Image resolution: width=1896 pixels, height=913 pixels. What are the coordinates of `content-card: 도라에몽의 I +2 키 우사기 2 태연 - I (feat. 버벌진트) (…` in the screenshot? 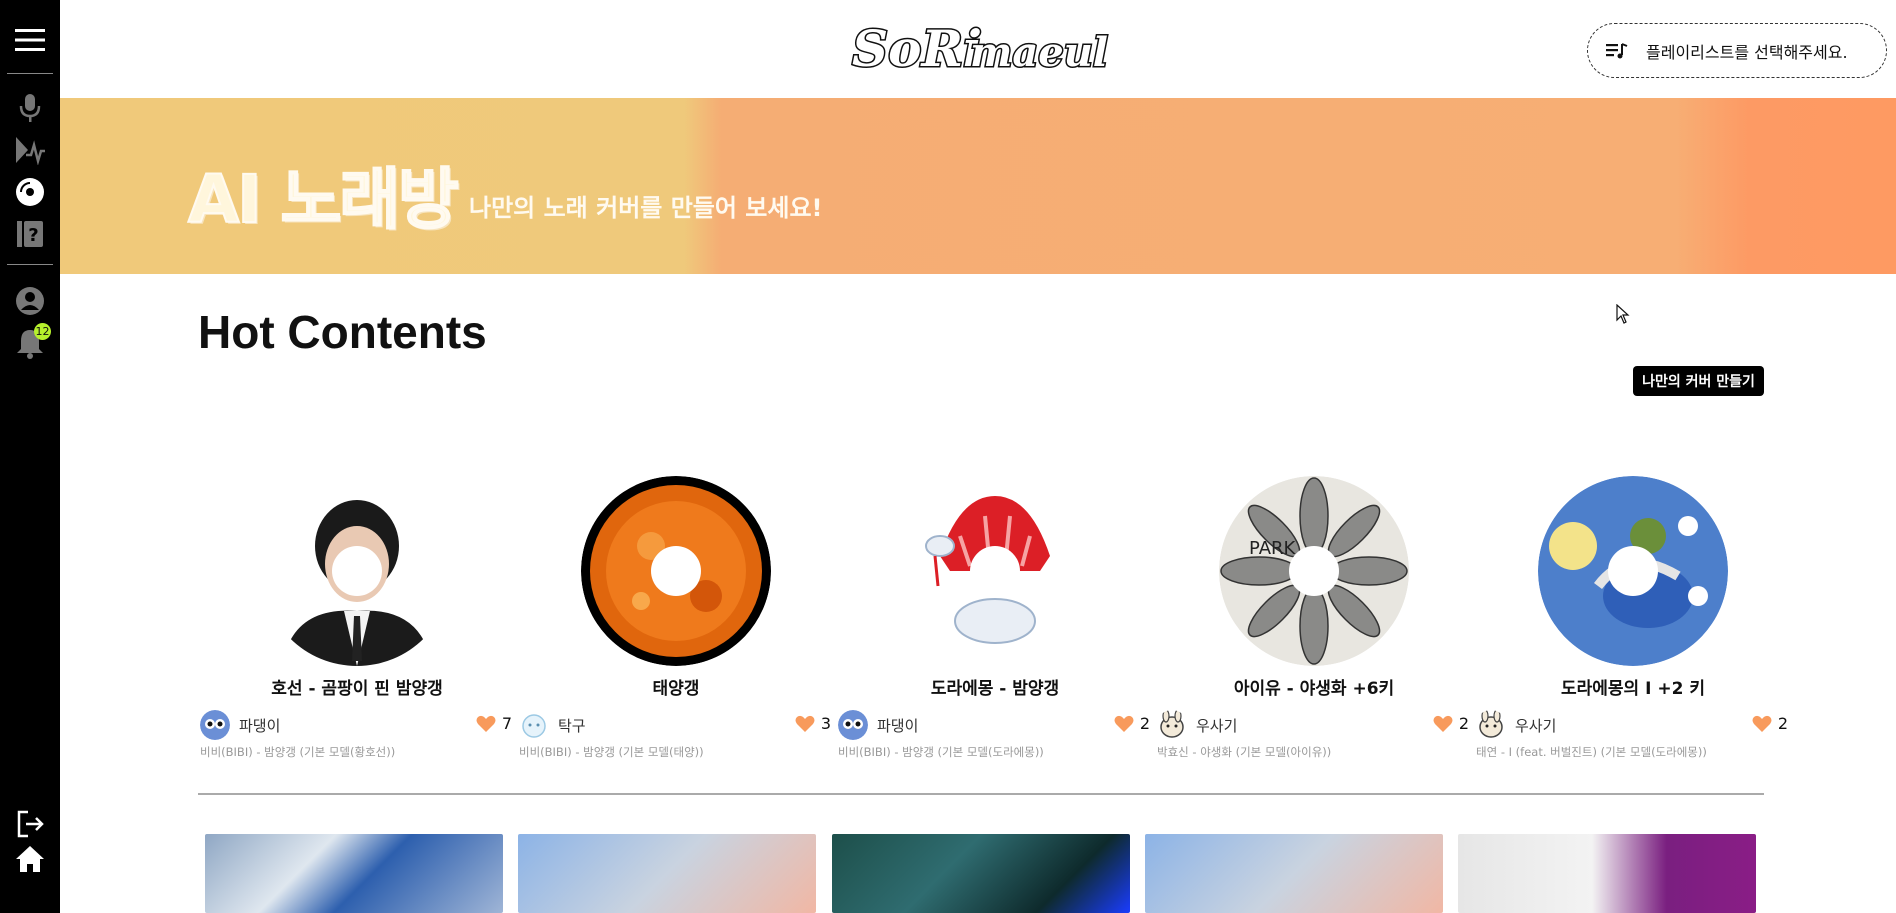 It's located at (1633, 621).